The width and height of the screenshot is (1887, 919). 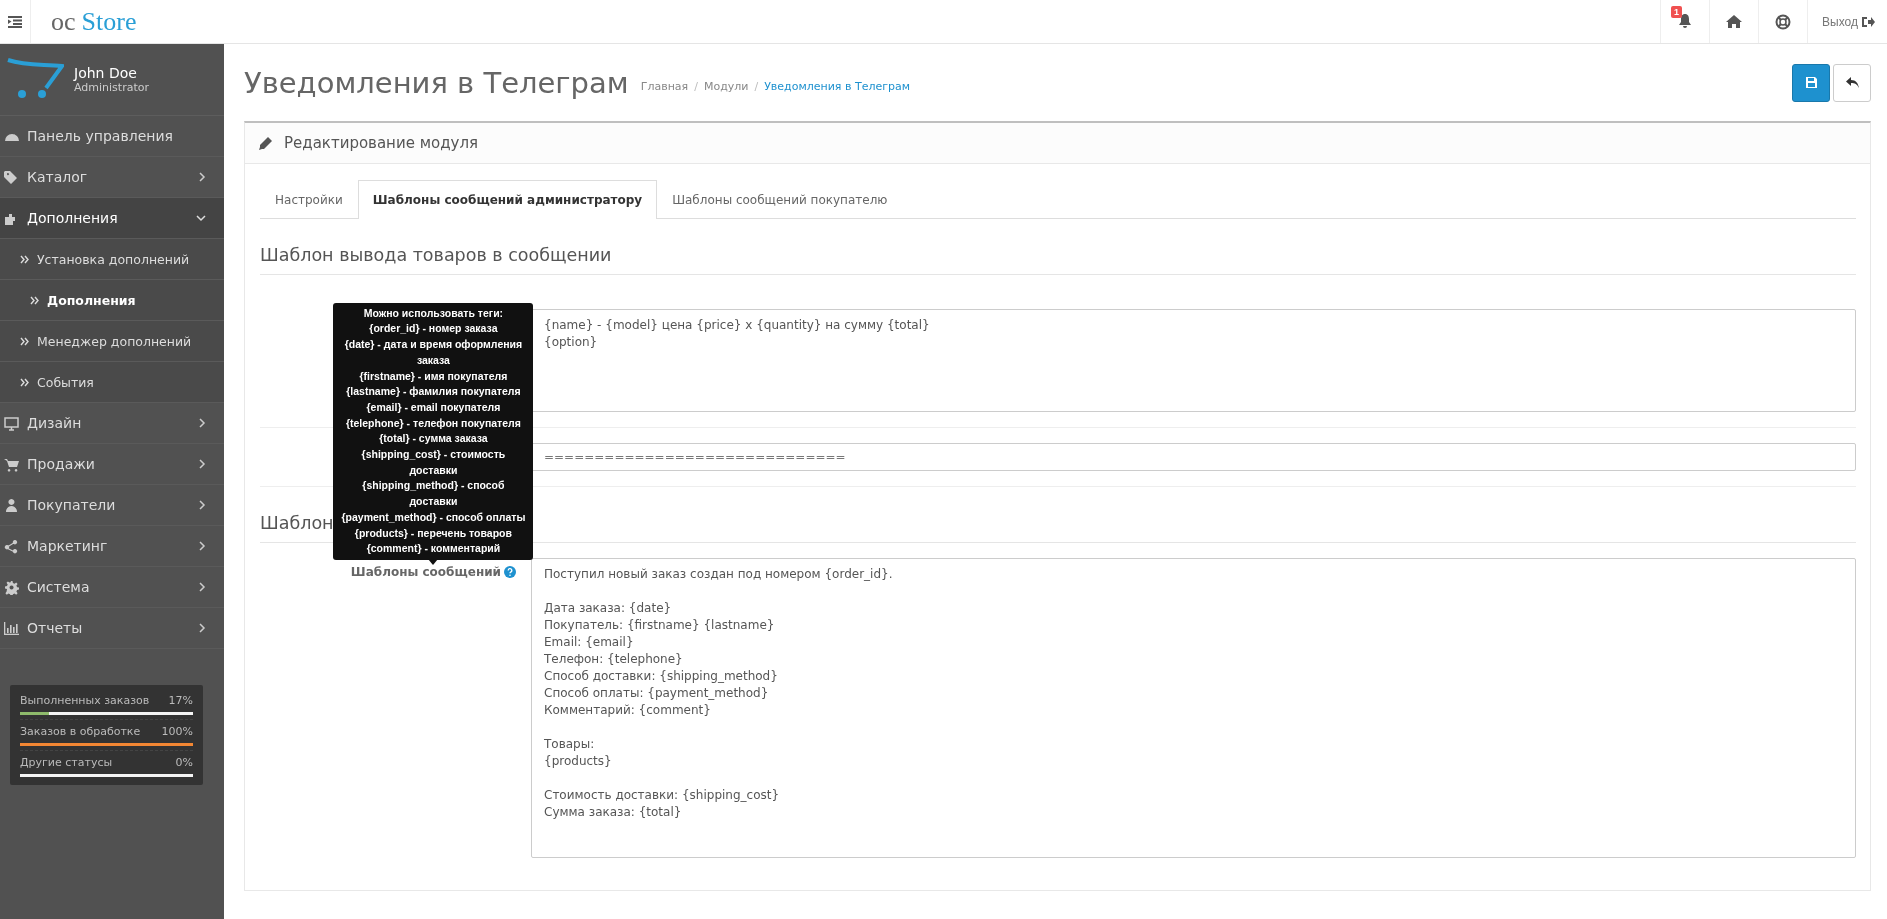 I want to click on back-button, so click(x=1852, y=82).